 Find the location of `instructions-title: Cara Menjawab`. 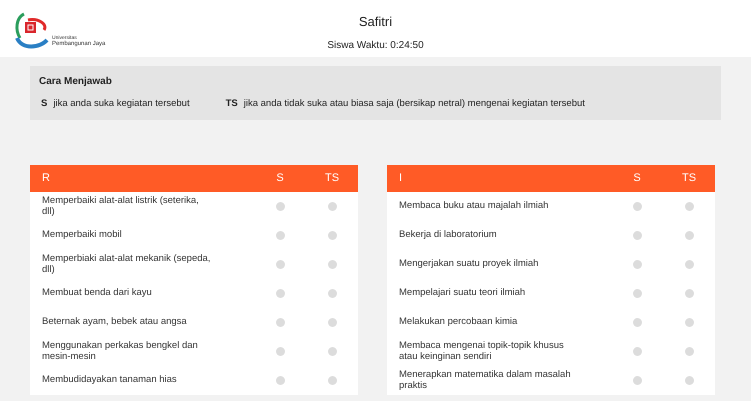

instructions-title: Cara Menjawab is located at coordinates (76, 82).